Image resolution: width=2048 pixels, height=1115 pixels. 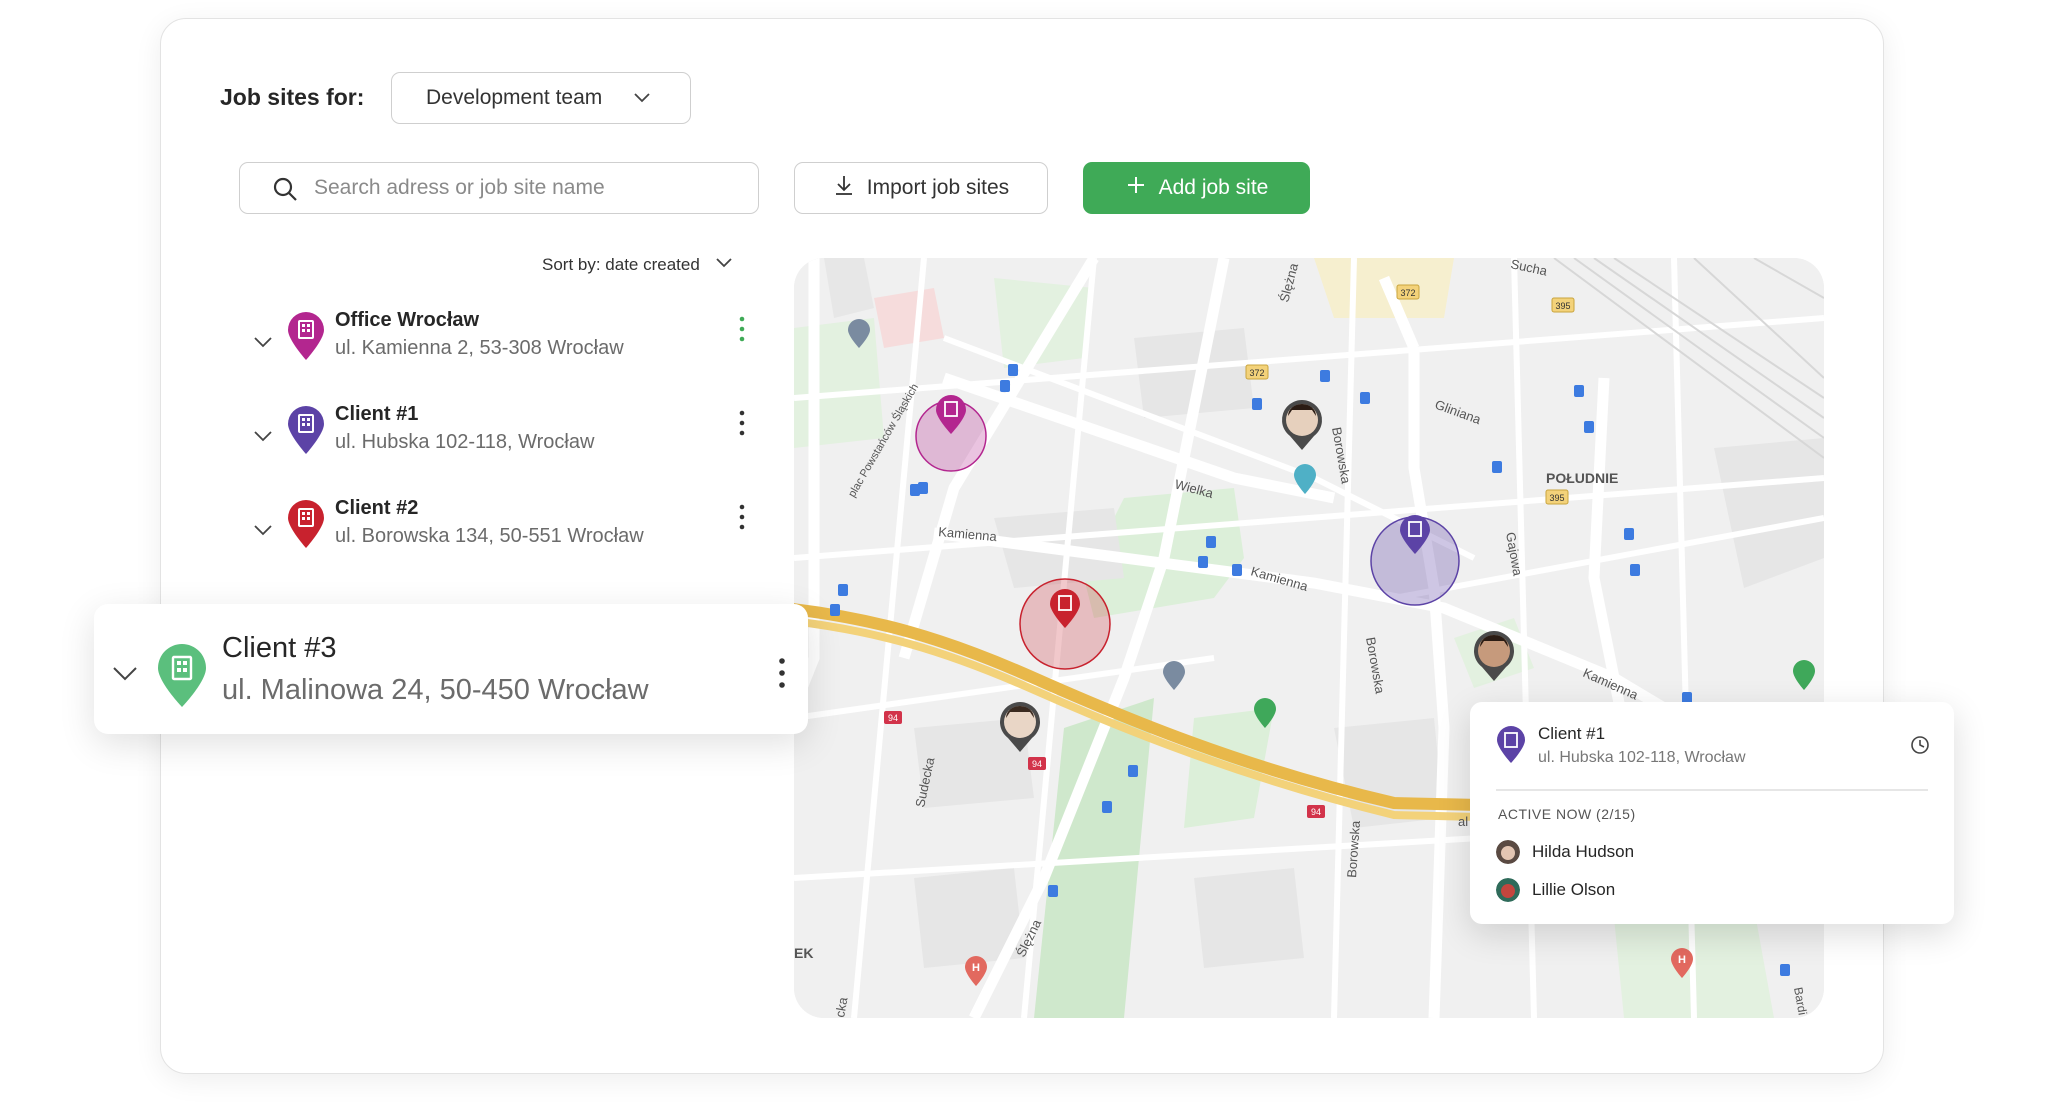 What do you see at coordinates (465, 442) in the screenshot?
I see `site-address: ul. Hubska 102-118, Wrocław` at bounding box center [465, 442].